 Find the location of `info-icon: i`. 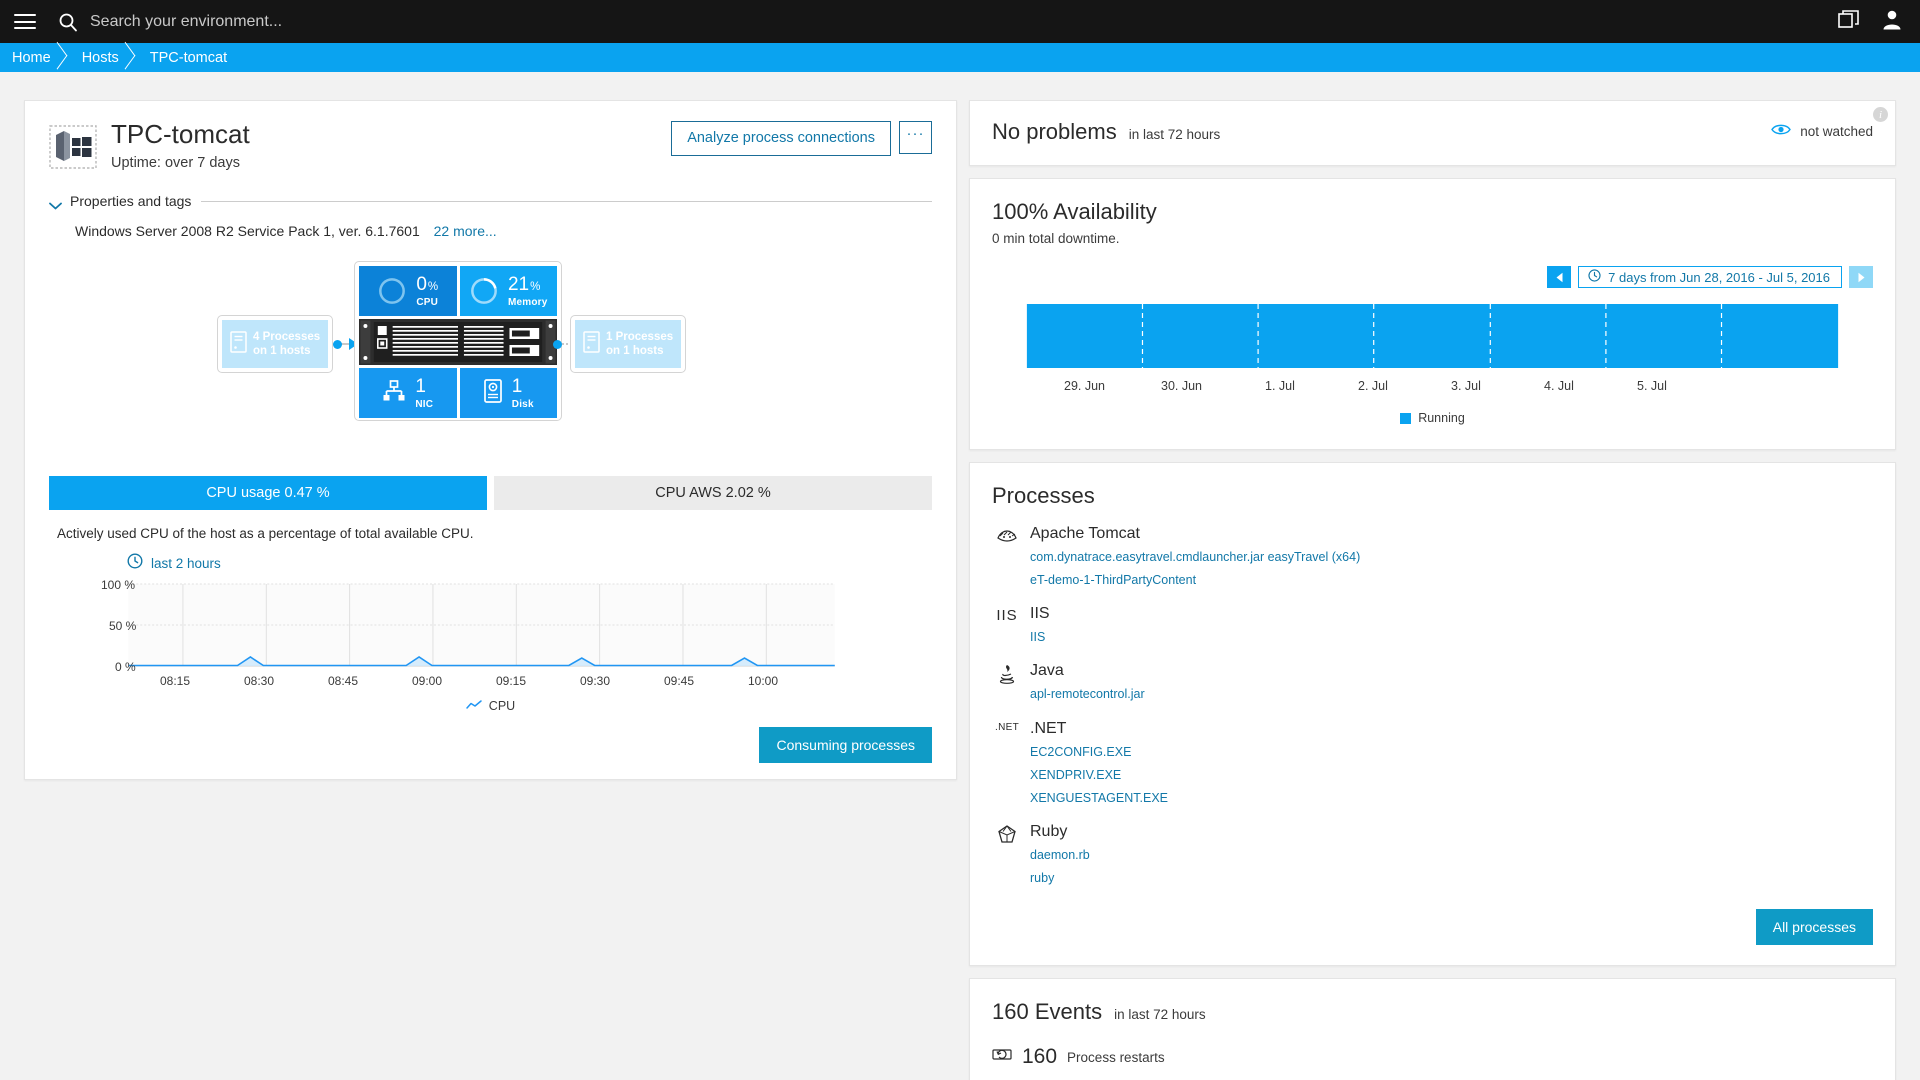

info-icon: i is located at coordinates (1880, 114).